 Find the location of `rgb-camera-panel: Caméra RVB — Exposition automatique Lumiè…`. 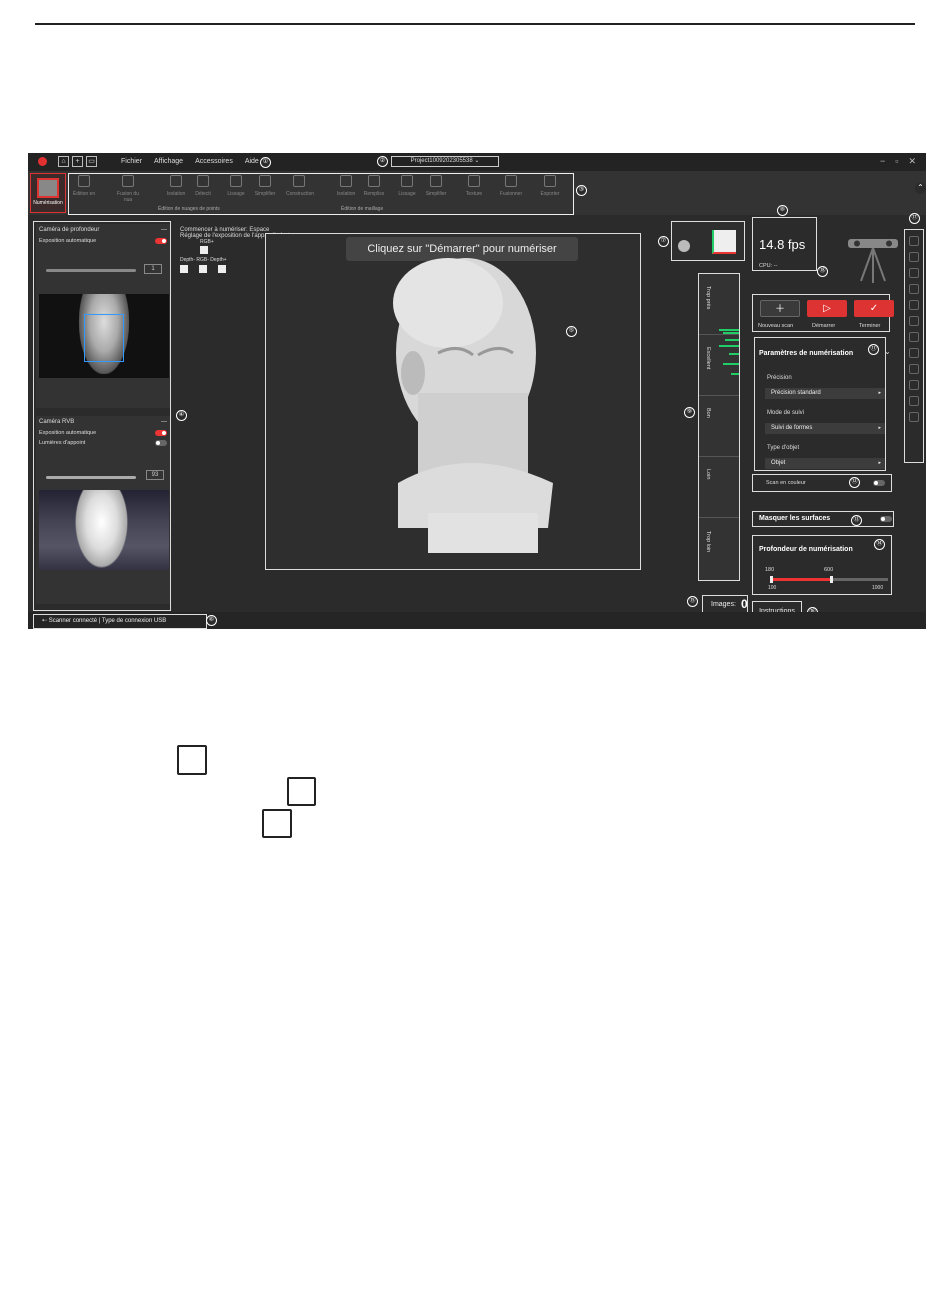

rgb-camera-panel: Caméra RVB — Exposition automatique Lumiè… is located at coordinates (103, 510).